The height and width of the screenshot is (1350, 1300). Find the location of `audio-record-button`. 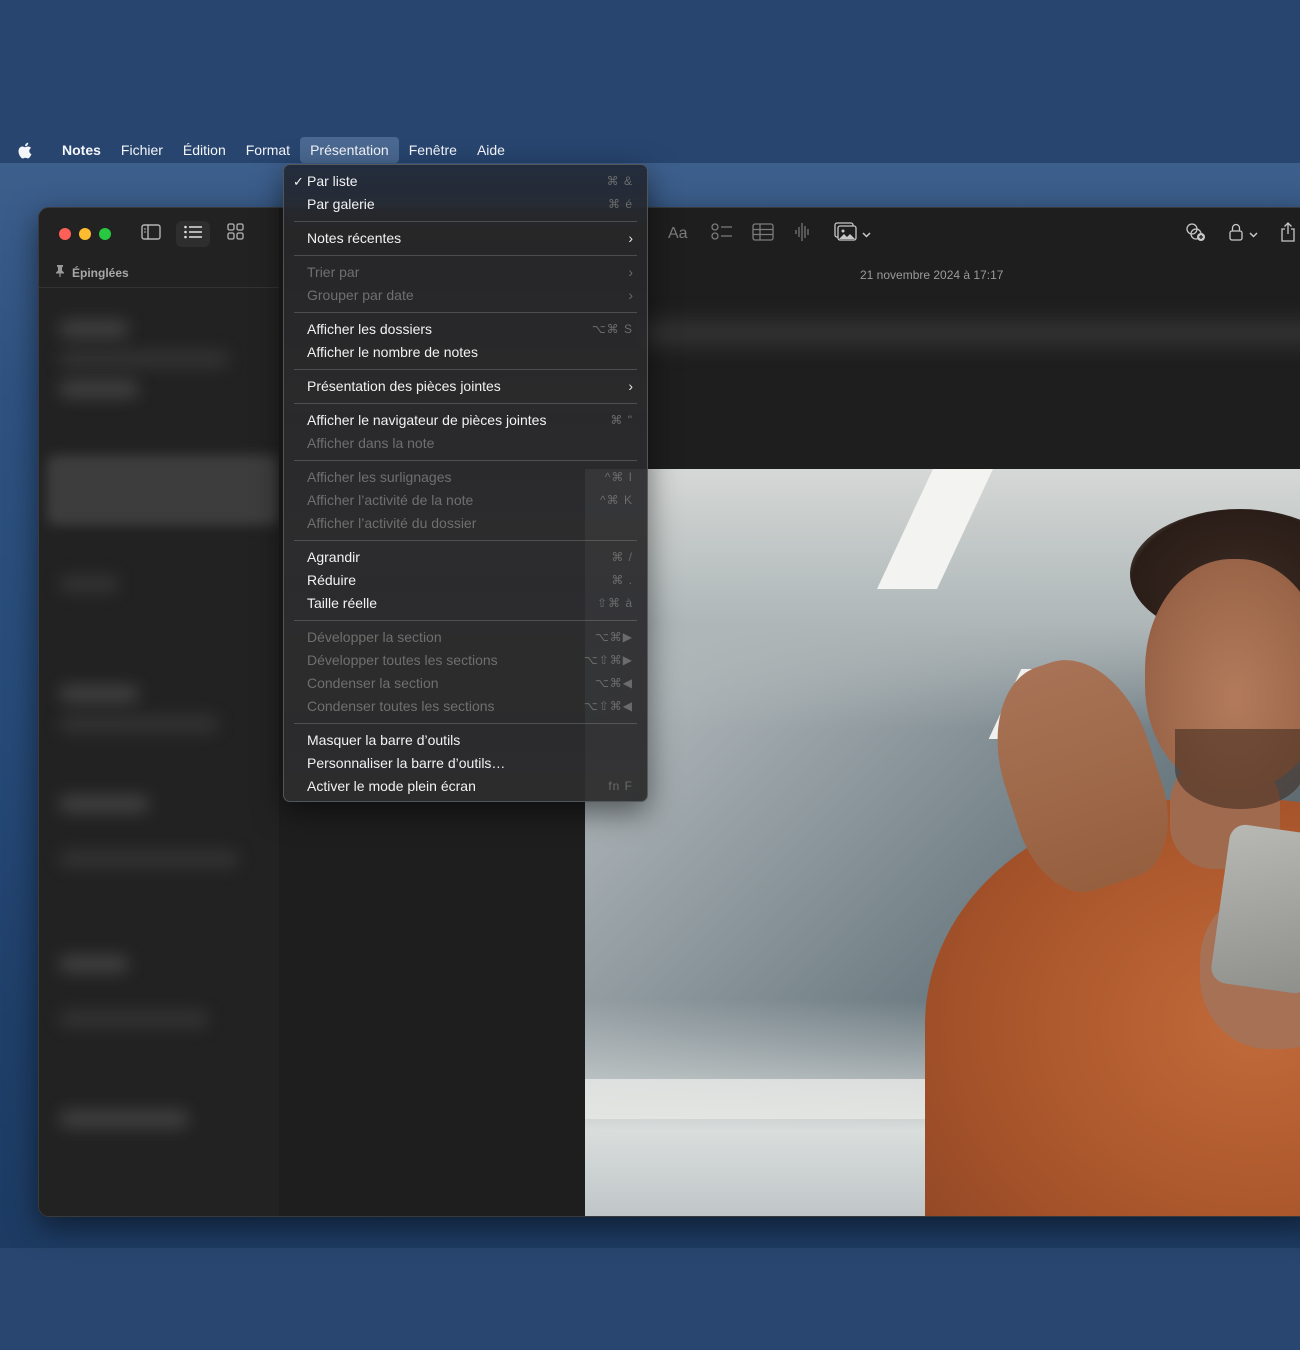

audio-record-button is located at coordinates (803, 234).